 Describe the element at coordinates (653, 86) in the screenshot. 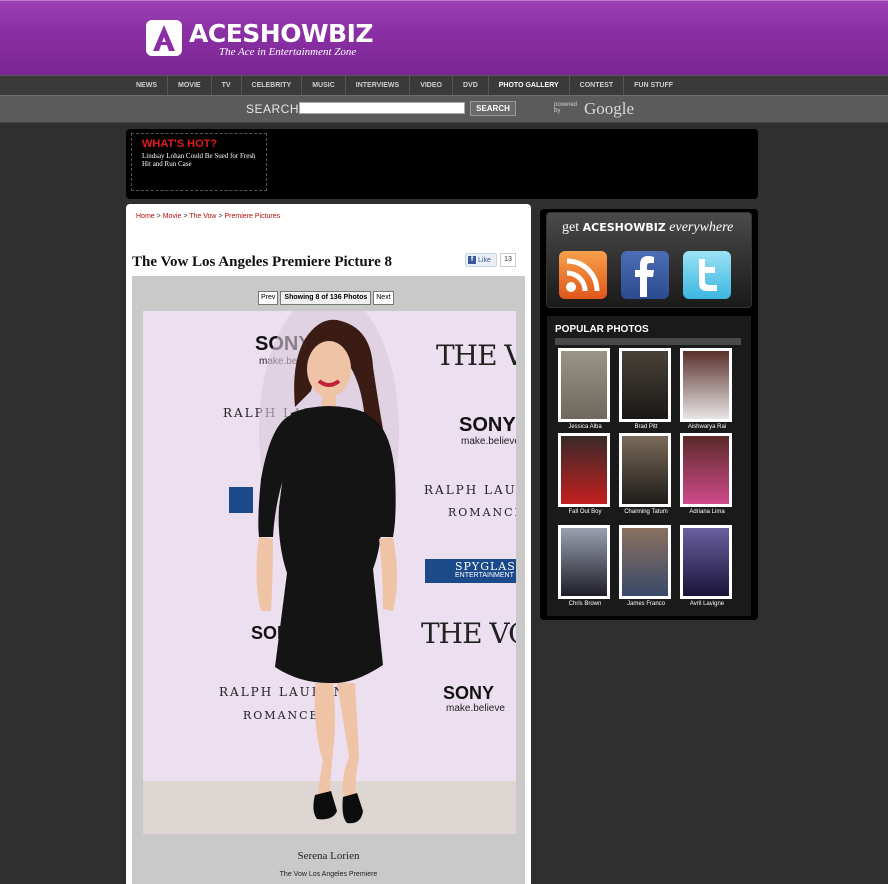

I see `nav-item-fun-stuff: FUN STUFF` at that location.